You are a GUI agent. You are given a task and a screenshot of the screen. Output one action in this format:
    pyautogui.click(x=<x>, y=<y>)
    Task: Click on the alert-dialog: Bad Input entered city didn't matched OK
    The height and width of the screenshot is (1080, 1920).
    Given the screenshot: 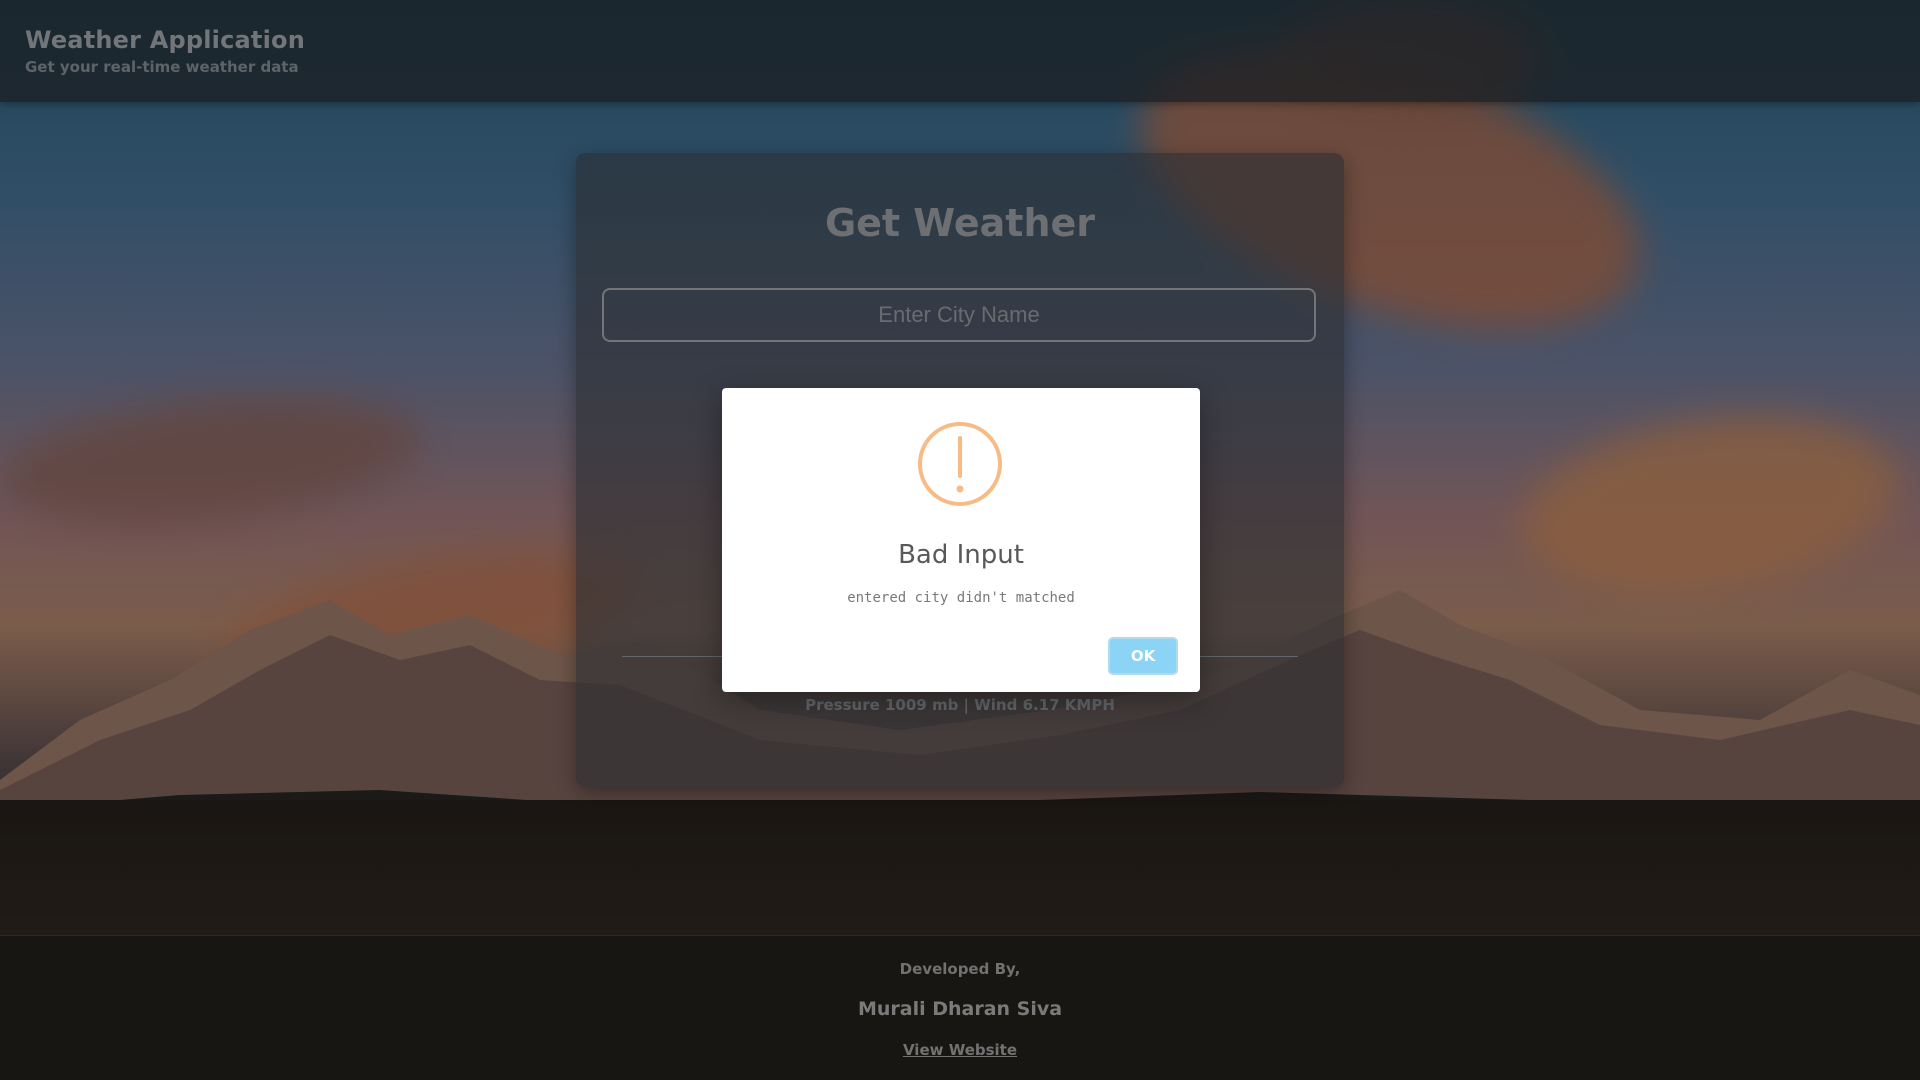 What is the action you would take?
    pyautogui.click(x=961, y=540)
    